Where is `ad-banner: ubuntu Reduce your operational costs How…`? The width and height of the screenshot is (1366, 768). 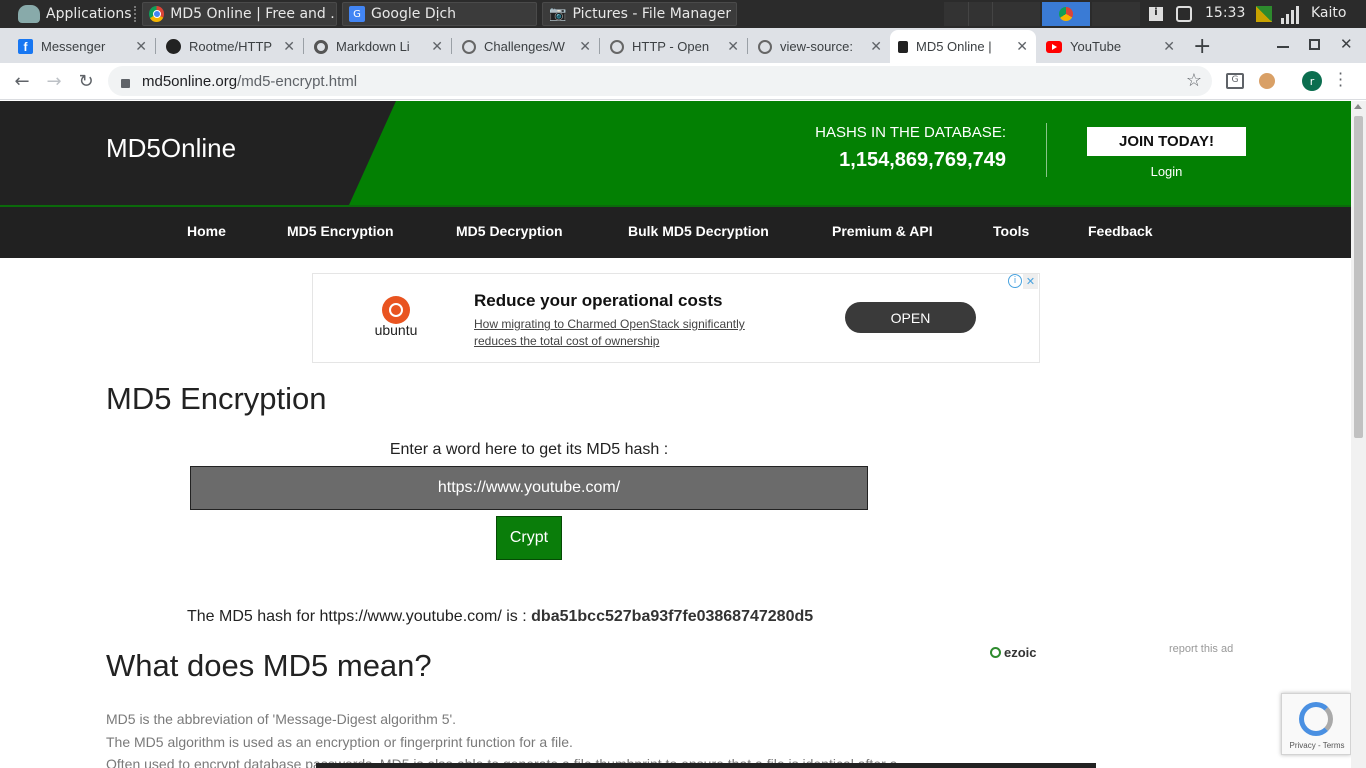
ad-banner: ubuntu Reduce your operational costs How… is located at coordinates (676, 318).